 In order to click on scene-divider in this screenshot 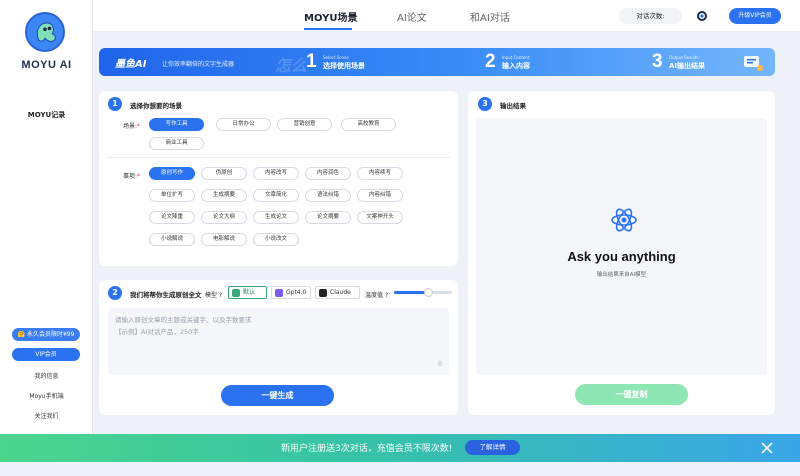, I will do `click(278, 157)`.